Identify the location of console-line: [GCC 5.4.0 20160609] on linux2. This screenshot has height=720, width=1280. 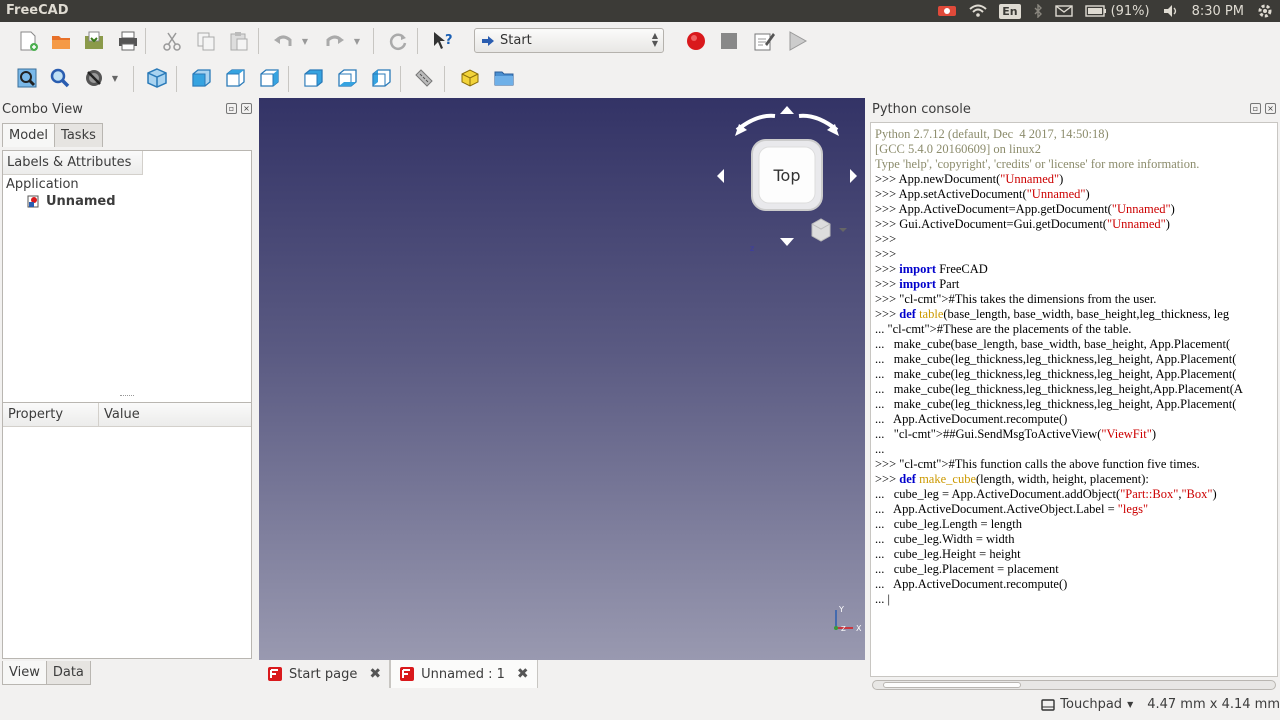
(958, 149).